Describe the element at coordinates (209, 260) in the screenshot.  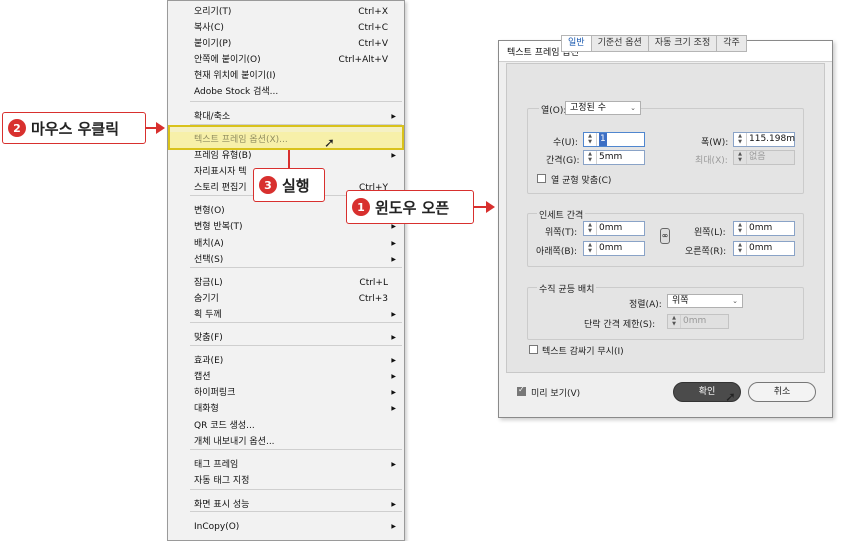
I see `menu-item-label: 선택(S)` at that location.